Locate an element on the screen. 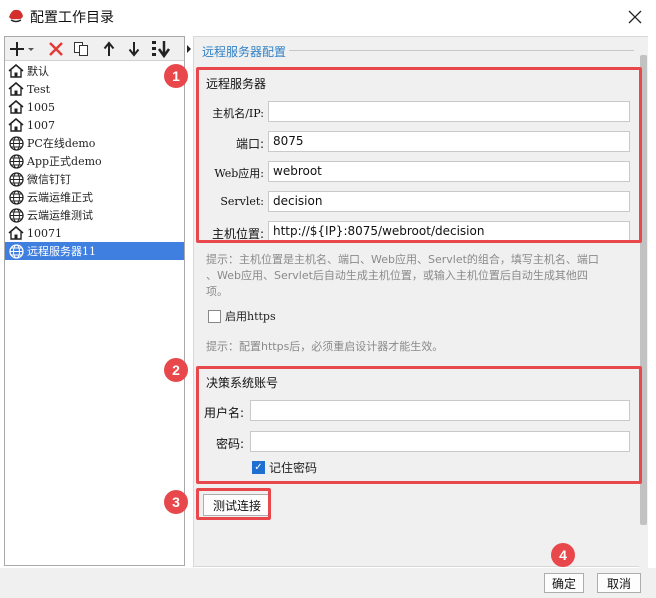 The image size is (656, 598). sort-down-icon is located at coordinates (161, 49).